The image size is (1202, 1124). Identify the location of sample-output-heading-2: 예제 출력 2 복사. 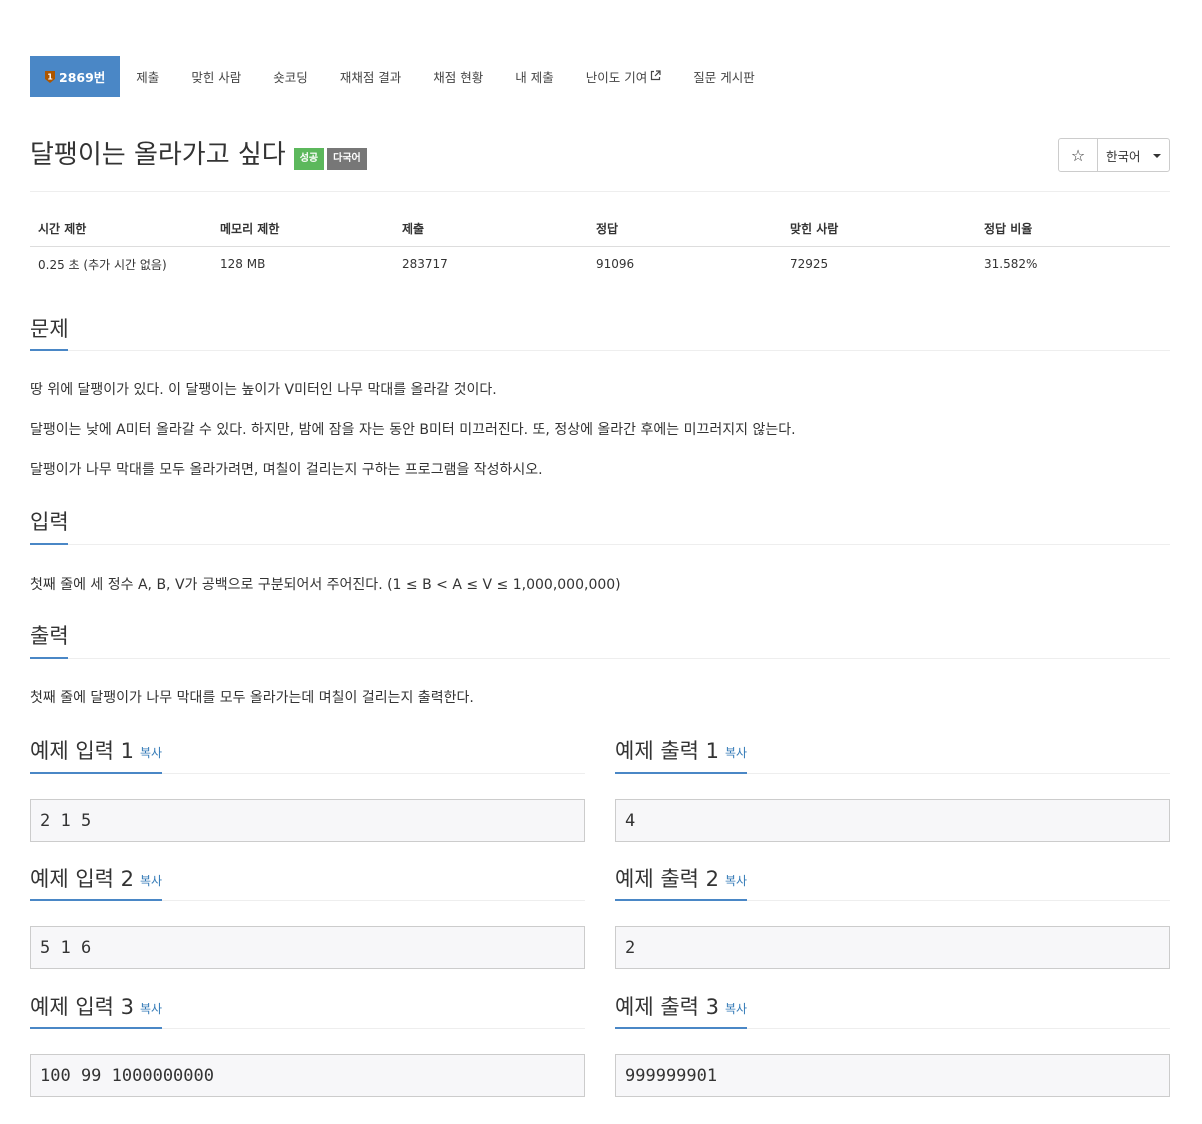
(681, 880).